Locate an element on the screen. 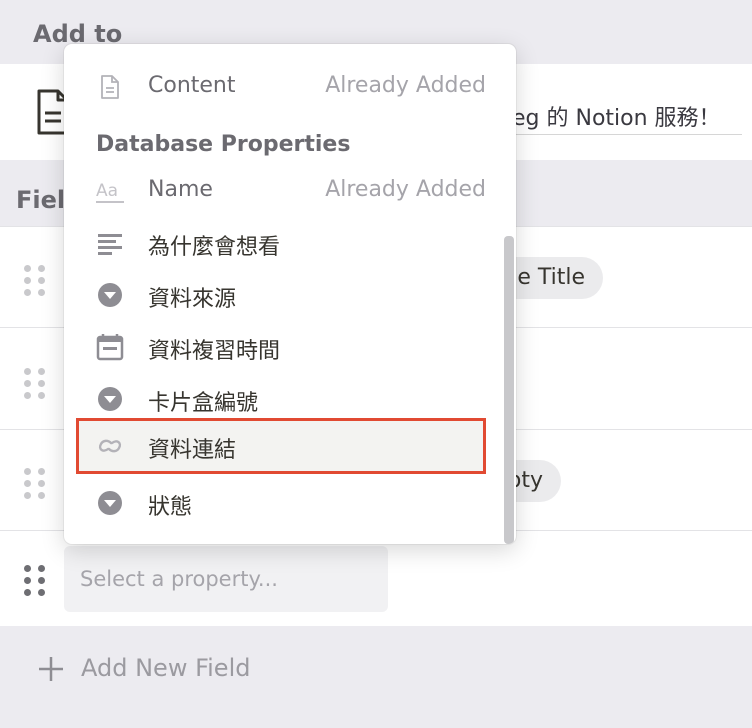  dropdown-item-name: Aa Name Already Added is located at coordinates (284, 191).